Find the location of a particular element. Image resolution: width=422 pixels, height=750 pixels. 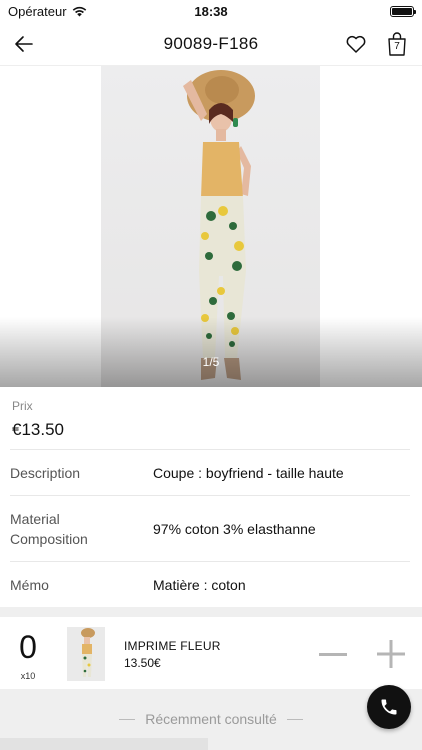

heading-dash-right is located at coordinates (294, 719).